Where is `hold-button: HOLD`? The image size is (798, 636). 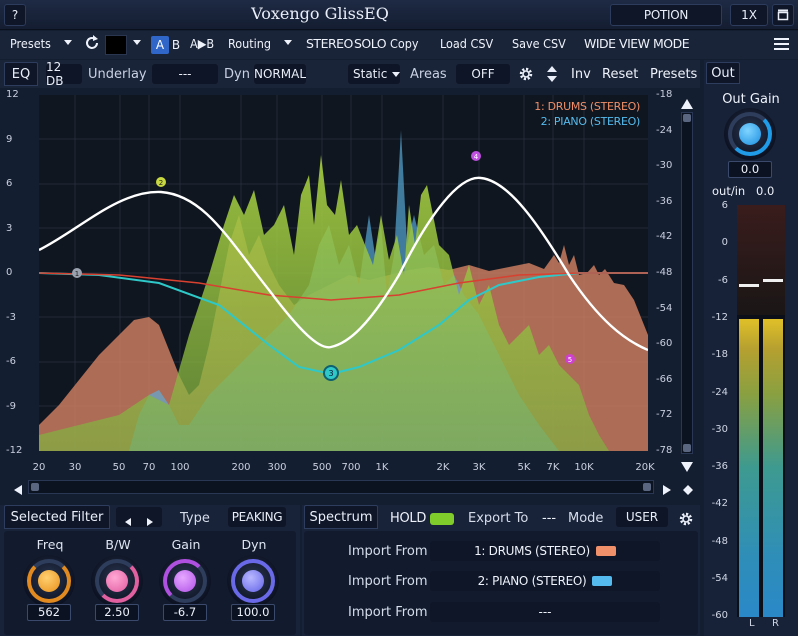
hold-button: HOLD is located at coordinates (408, 518).